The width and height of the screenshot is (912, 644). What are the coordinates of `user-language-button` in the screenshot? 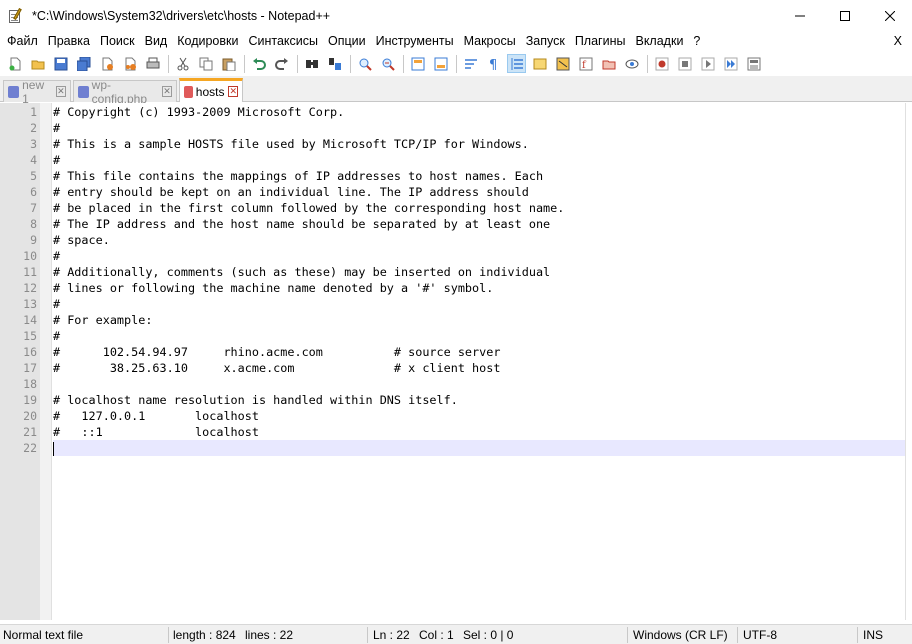 It's located at (539, 63).